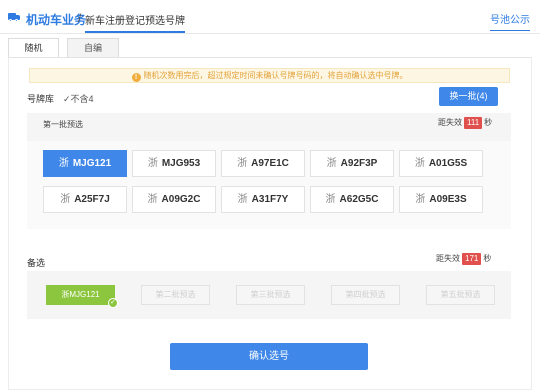  I want to click on plate-option: 浙 A01G5S, so click(441, 163).